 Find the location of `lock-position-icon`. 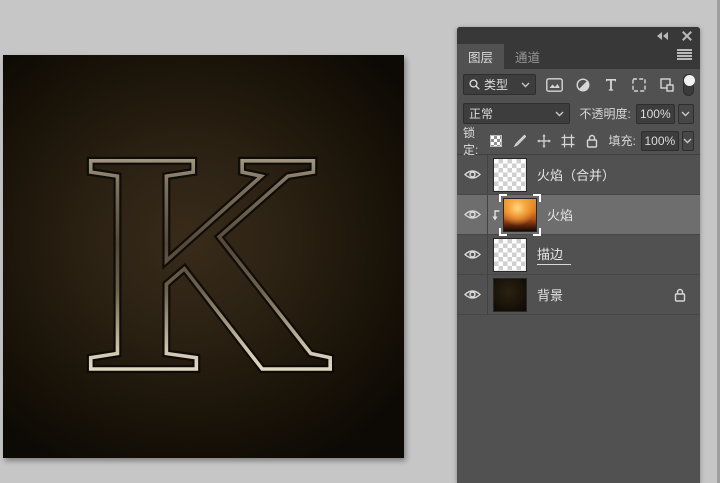

lock-position-icon is located at coordinates (544, 141).